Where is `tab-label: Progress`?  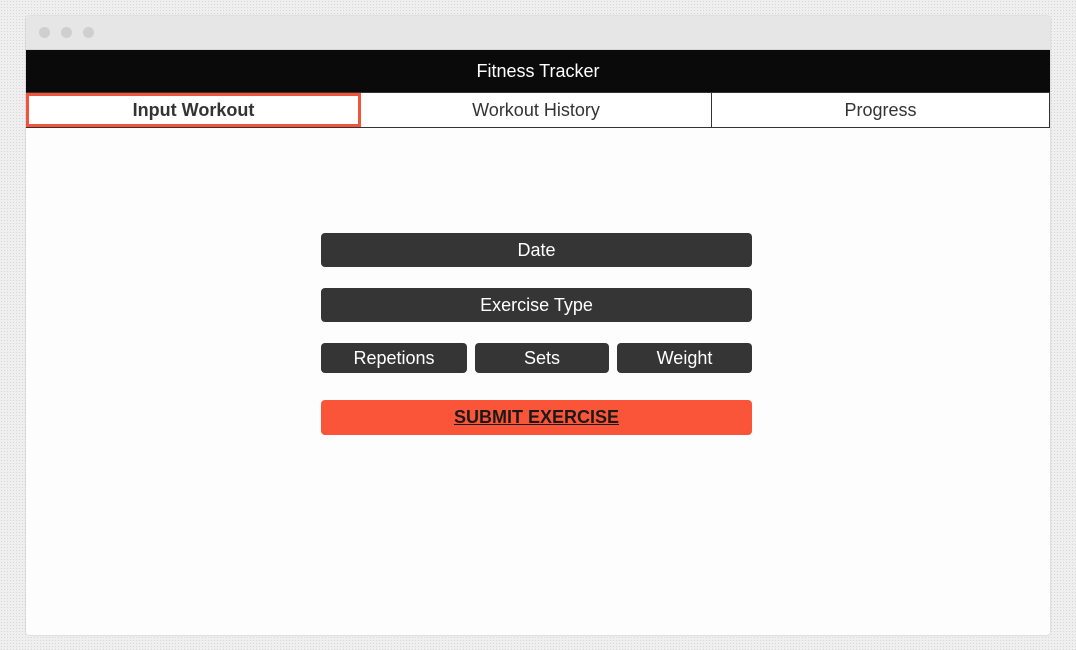 tab-label: Progress is located at coordinates (880, 109).